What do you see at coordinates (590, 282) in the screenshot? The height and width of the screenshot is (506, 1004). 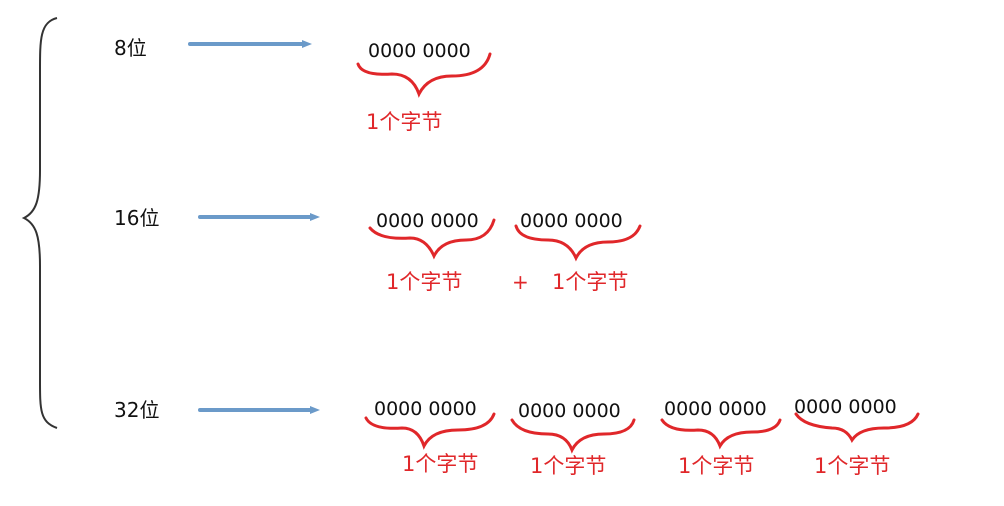 I see `byte-label-16bit-2: 1个字节` at bounding box center [590, 282].